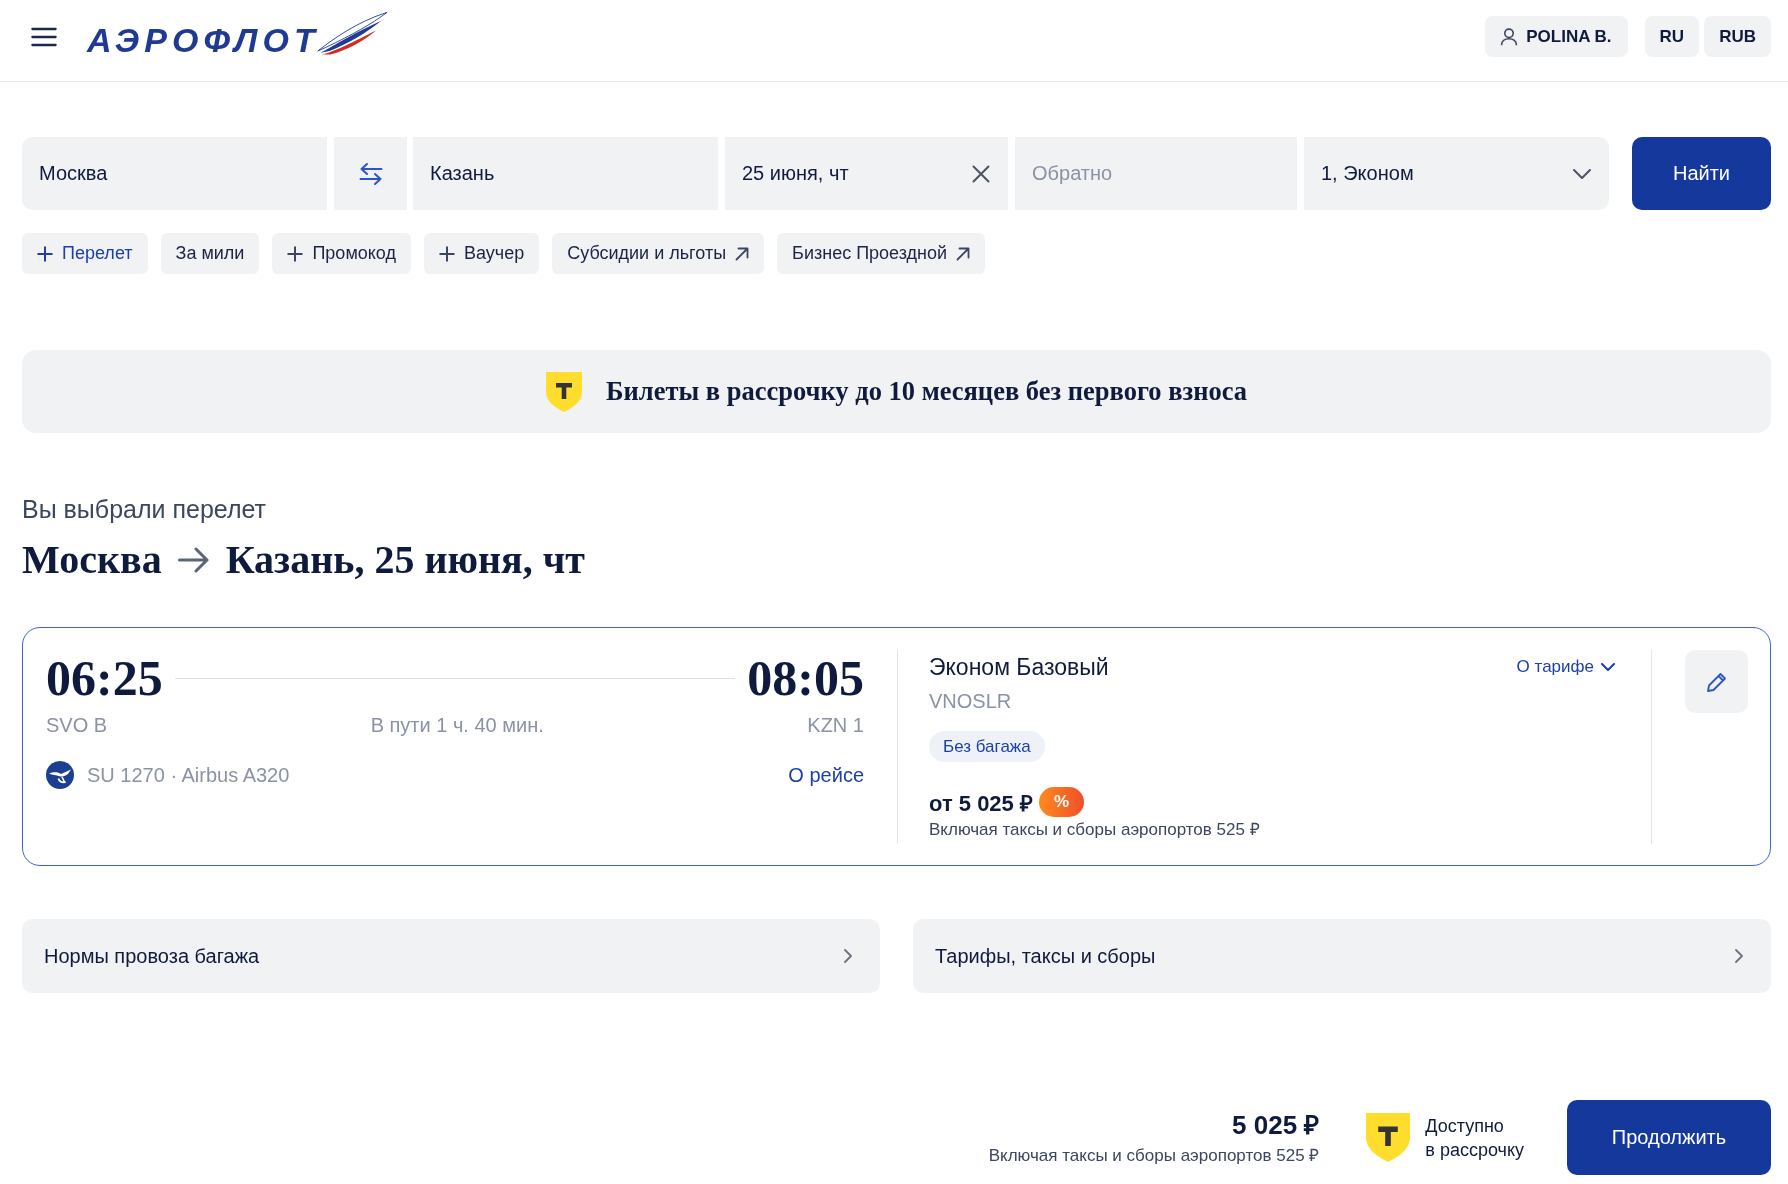  Describe the element at coordinates (60, 775) in the screenshot. I see `winged-emblem-icon` at that location.